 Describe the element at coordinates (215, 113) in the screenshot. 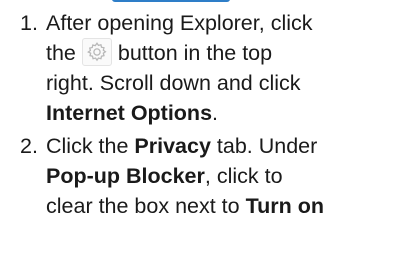

I see `step-text: .` at that location.